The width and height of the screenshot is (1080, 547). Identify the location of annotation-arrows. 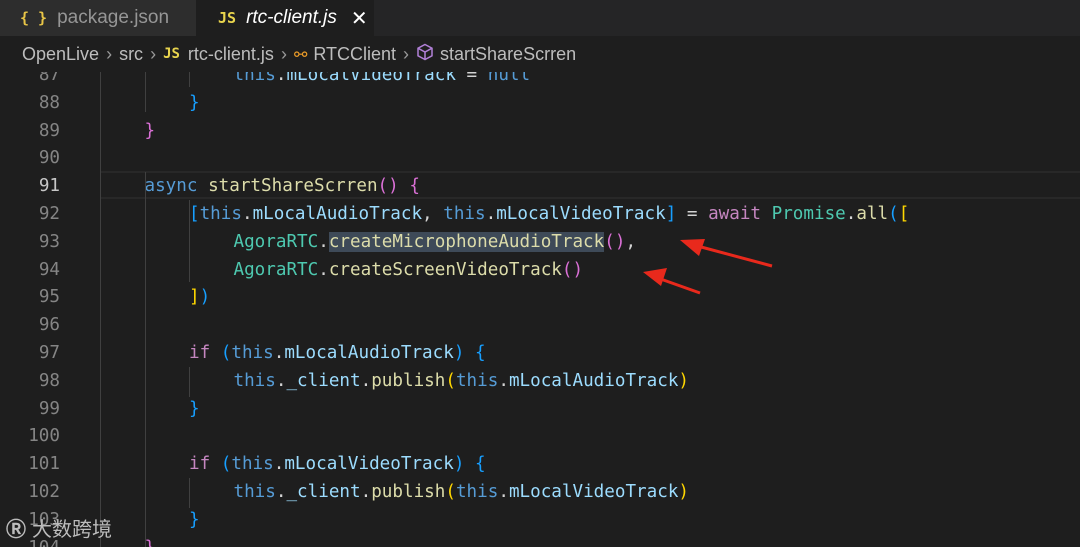
(708, 267).